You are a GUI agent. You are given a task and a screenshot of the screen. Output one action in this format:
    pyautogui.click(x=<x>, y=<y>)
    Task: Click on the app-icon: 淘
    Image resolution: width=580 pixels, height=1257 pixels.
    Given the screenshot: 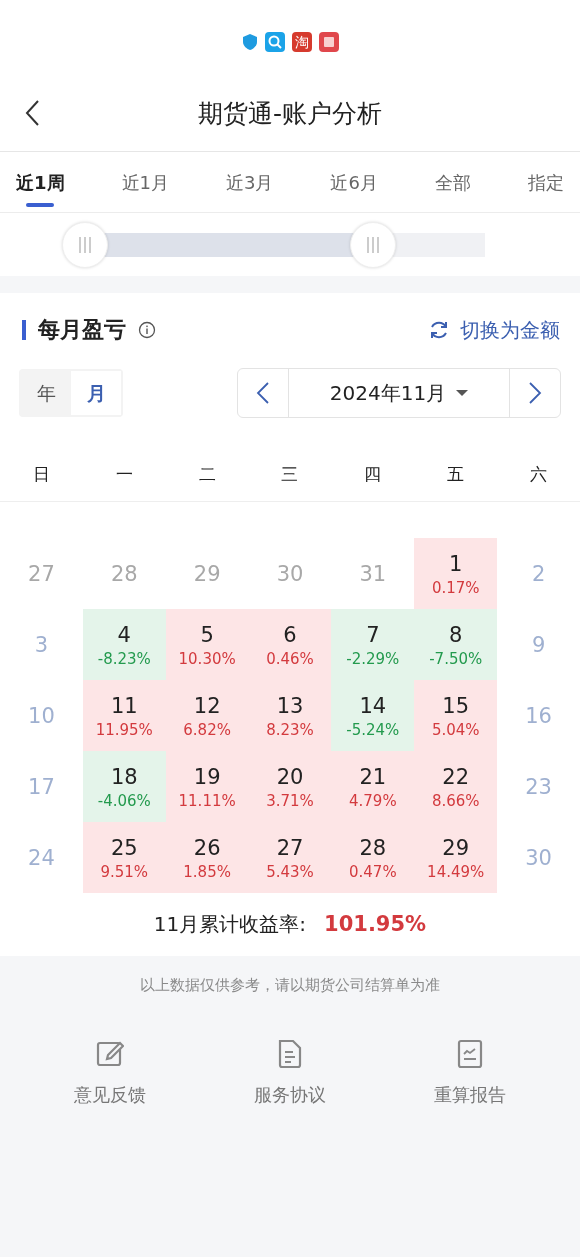 What is the action you would take?
    pyautogui.click(x=301, y=42)
    